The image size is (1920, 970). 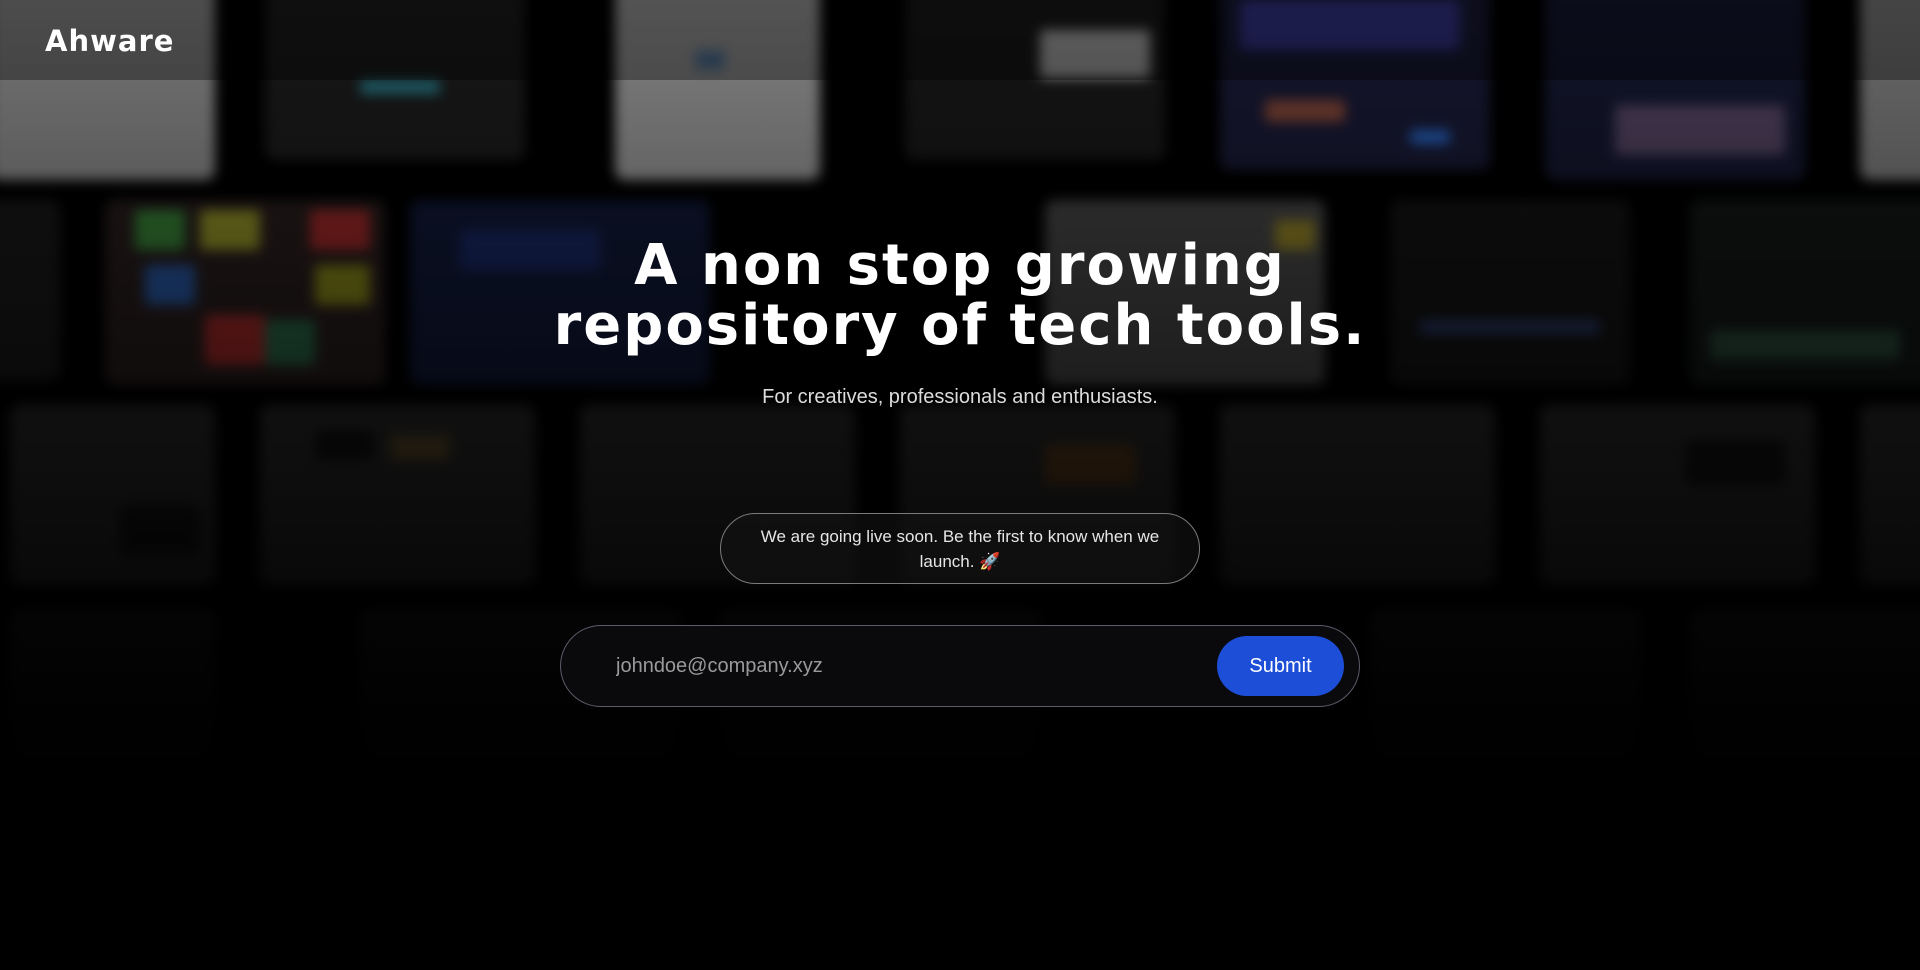 I want to click on submit-button: Submit, so click(x=1280, y=666).